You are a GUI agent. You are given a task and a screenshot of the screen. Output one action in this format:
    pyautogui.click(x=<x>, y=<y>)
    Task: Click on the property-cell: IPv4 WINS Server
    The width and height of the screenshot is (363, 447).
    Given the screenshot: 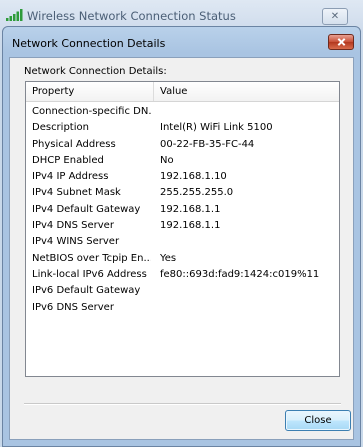 What is the action you would take?
    pyautogui.click(x=76, y=242)
    